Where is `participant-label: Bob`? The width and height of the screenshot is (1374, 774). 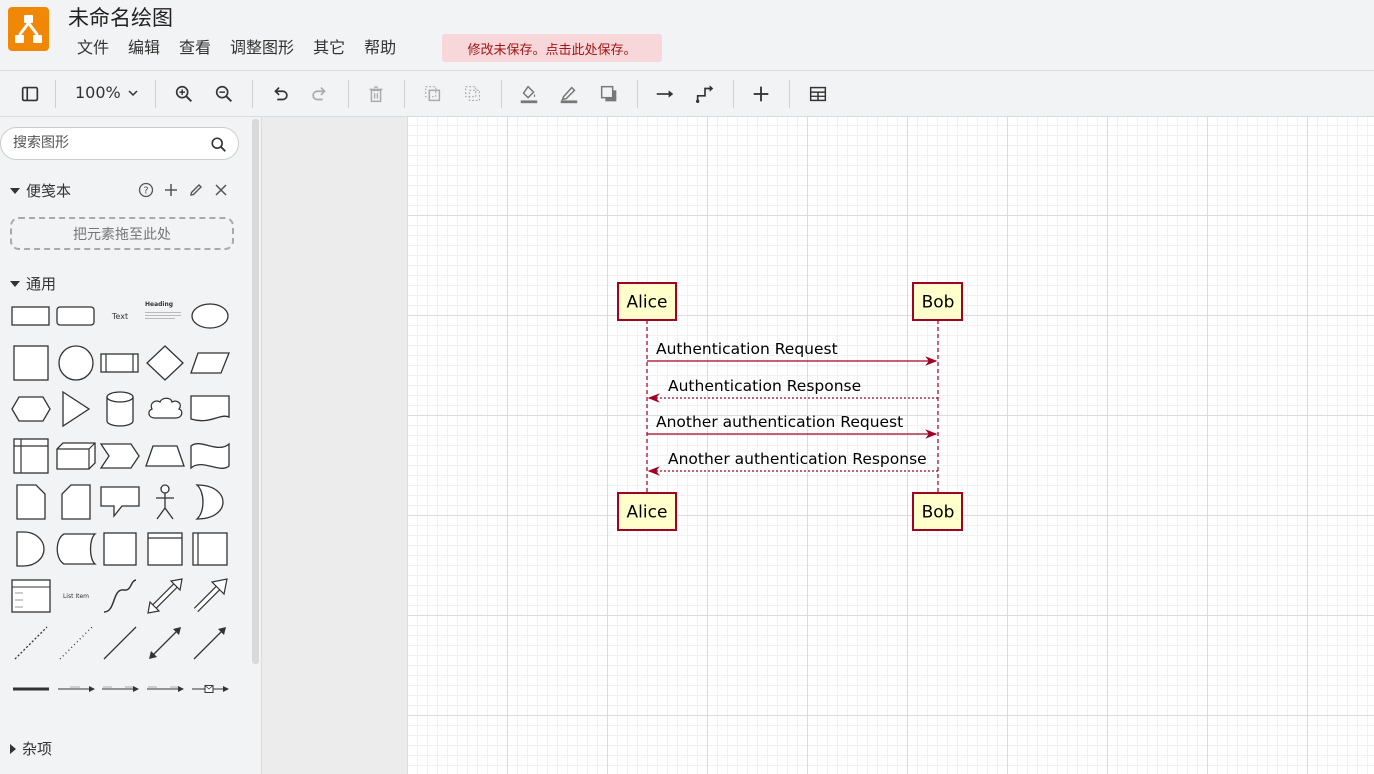 participant-label: Bob is located at coordinates (938, 513).